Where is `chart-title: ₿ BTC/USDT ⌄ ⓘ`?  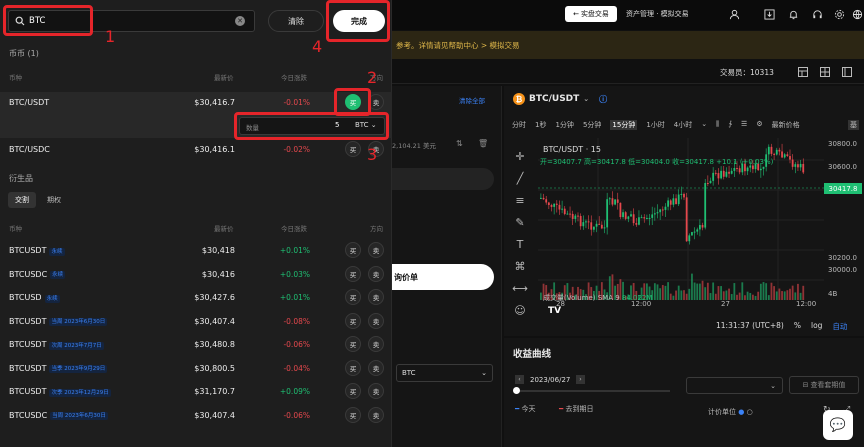 chart-title: ₿ BTC/USDT ⌄ ⓘ is located at coordinates (560, 99).